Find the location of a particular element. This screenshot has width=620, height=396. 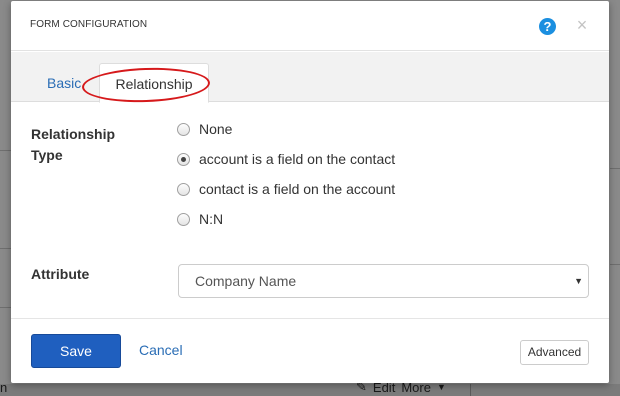

attribute-select: Company Name ▼ is located at coordinates (383, 281).